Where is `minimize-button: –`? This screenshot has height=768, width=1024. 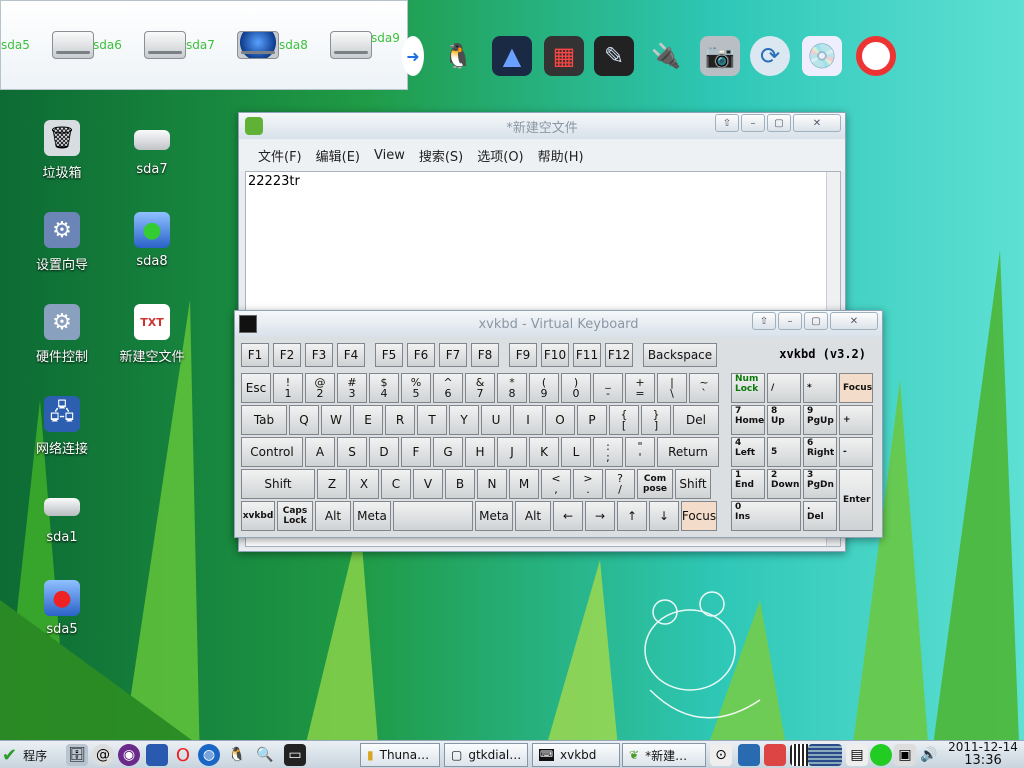
minimize-button: – is located at coordinates (790, 321).